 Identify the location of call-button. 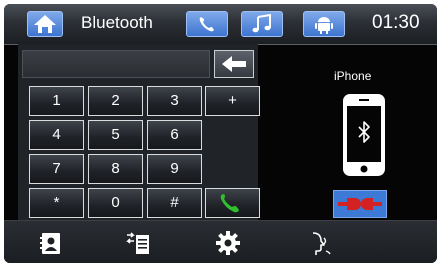
(232, 203).